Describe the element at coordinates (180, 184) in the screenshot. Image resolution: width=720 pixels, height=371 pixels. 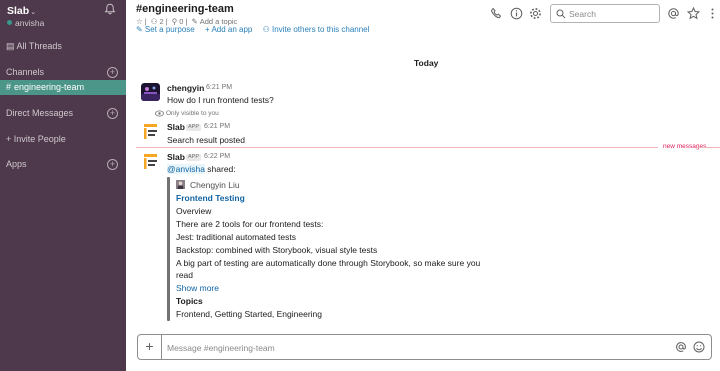
I see `author-avatar` at that location.